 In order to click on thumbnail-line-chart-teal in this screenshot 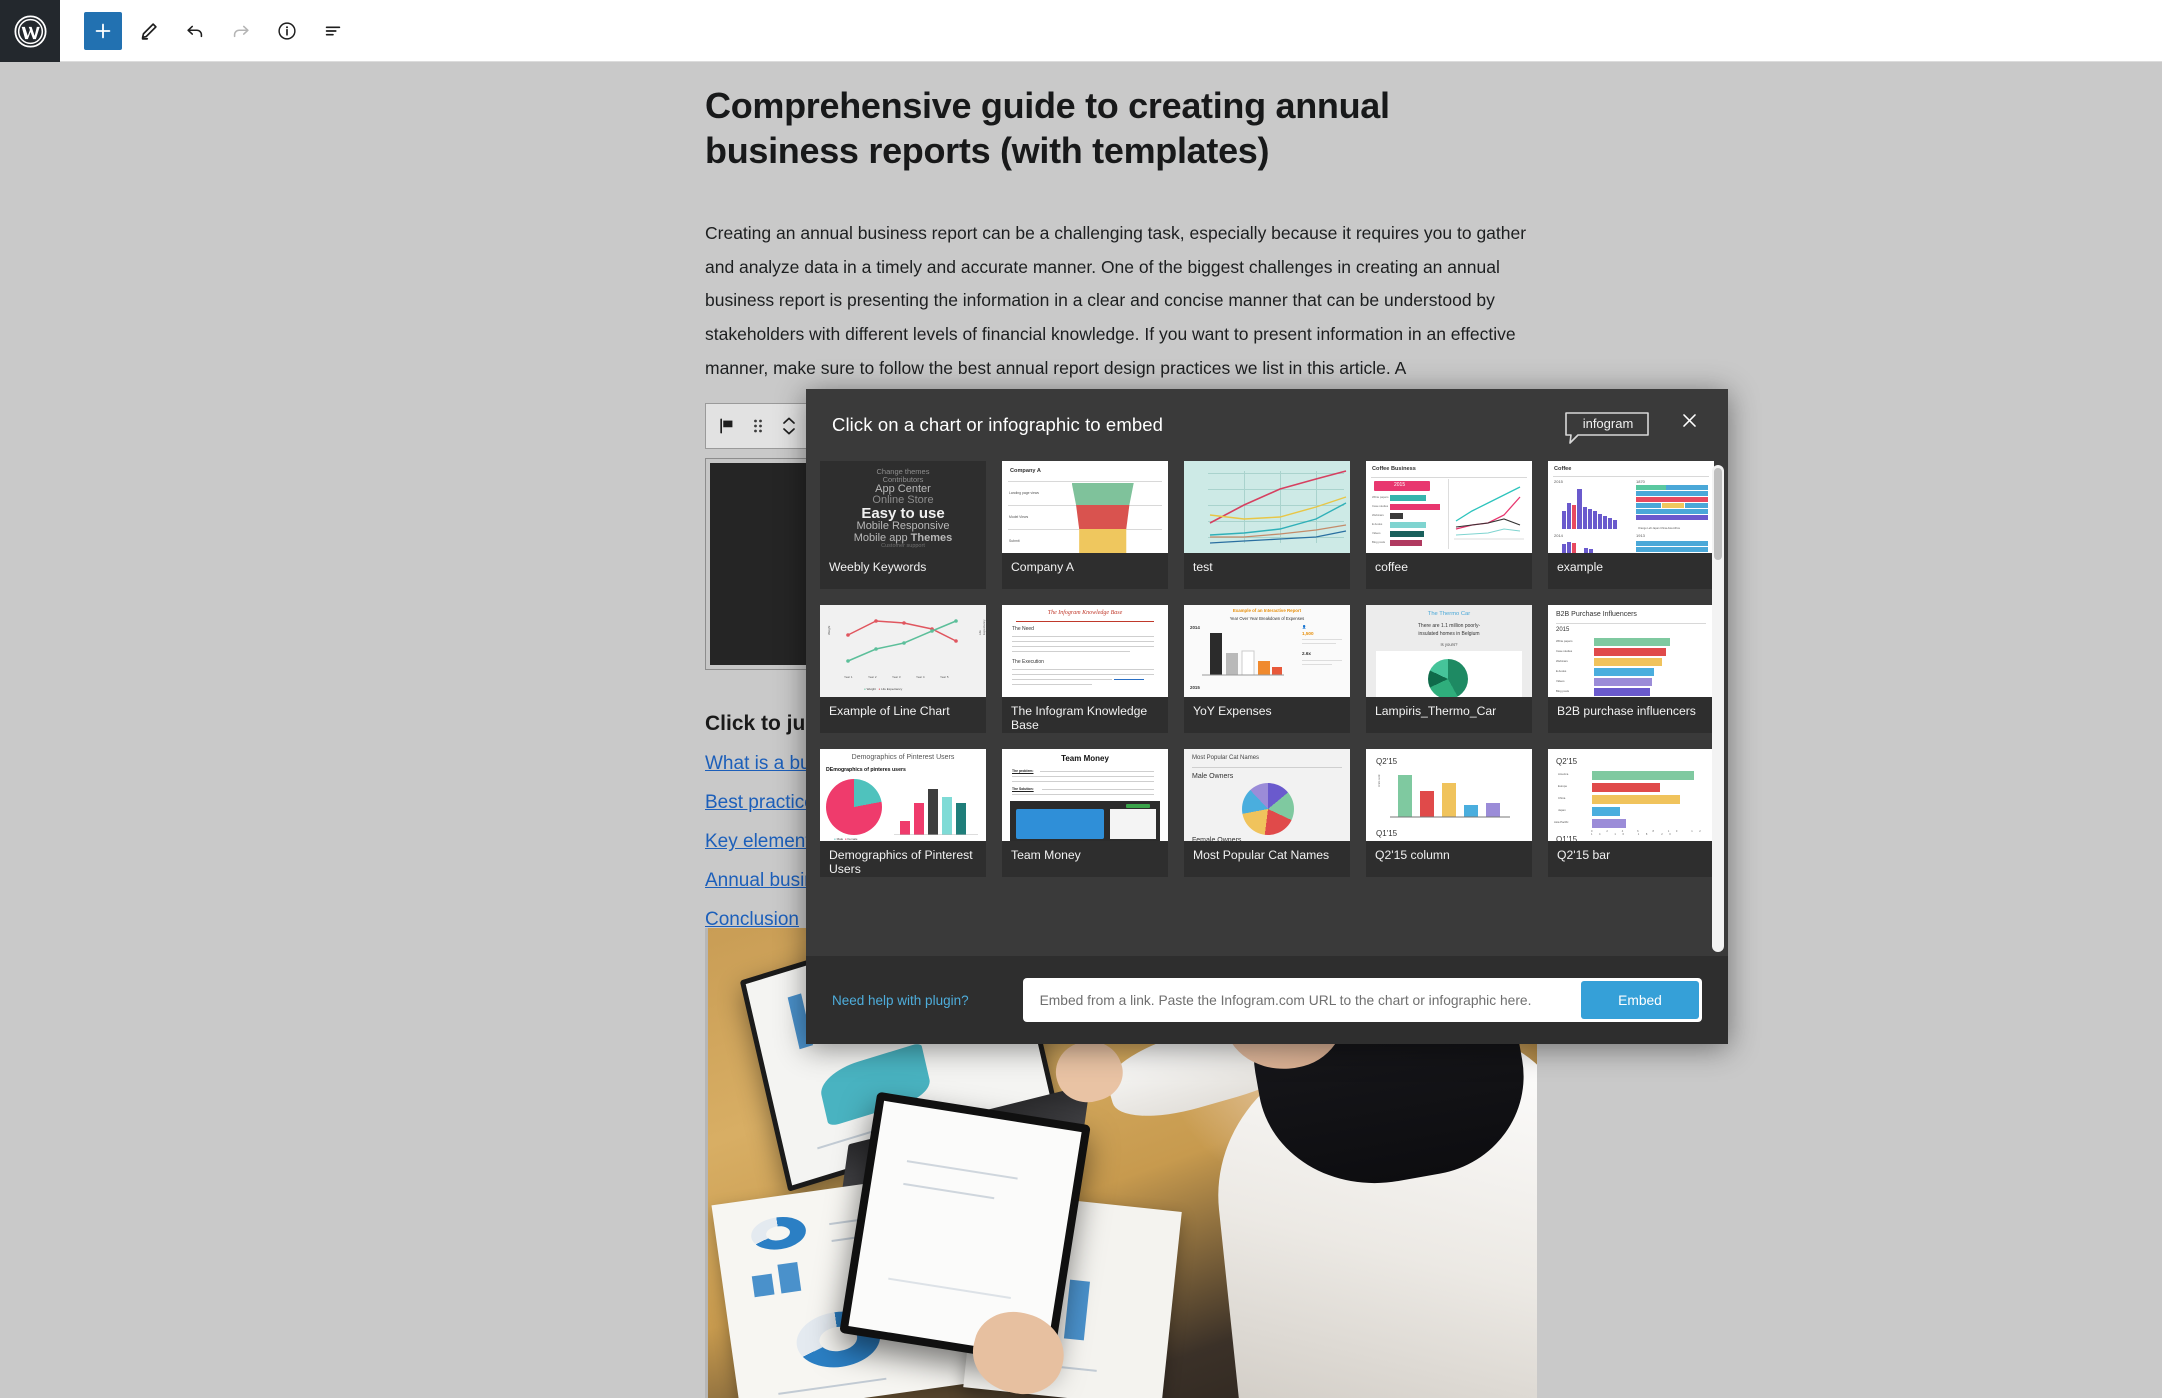, I will do `click(1267, 507)`.